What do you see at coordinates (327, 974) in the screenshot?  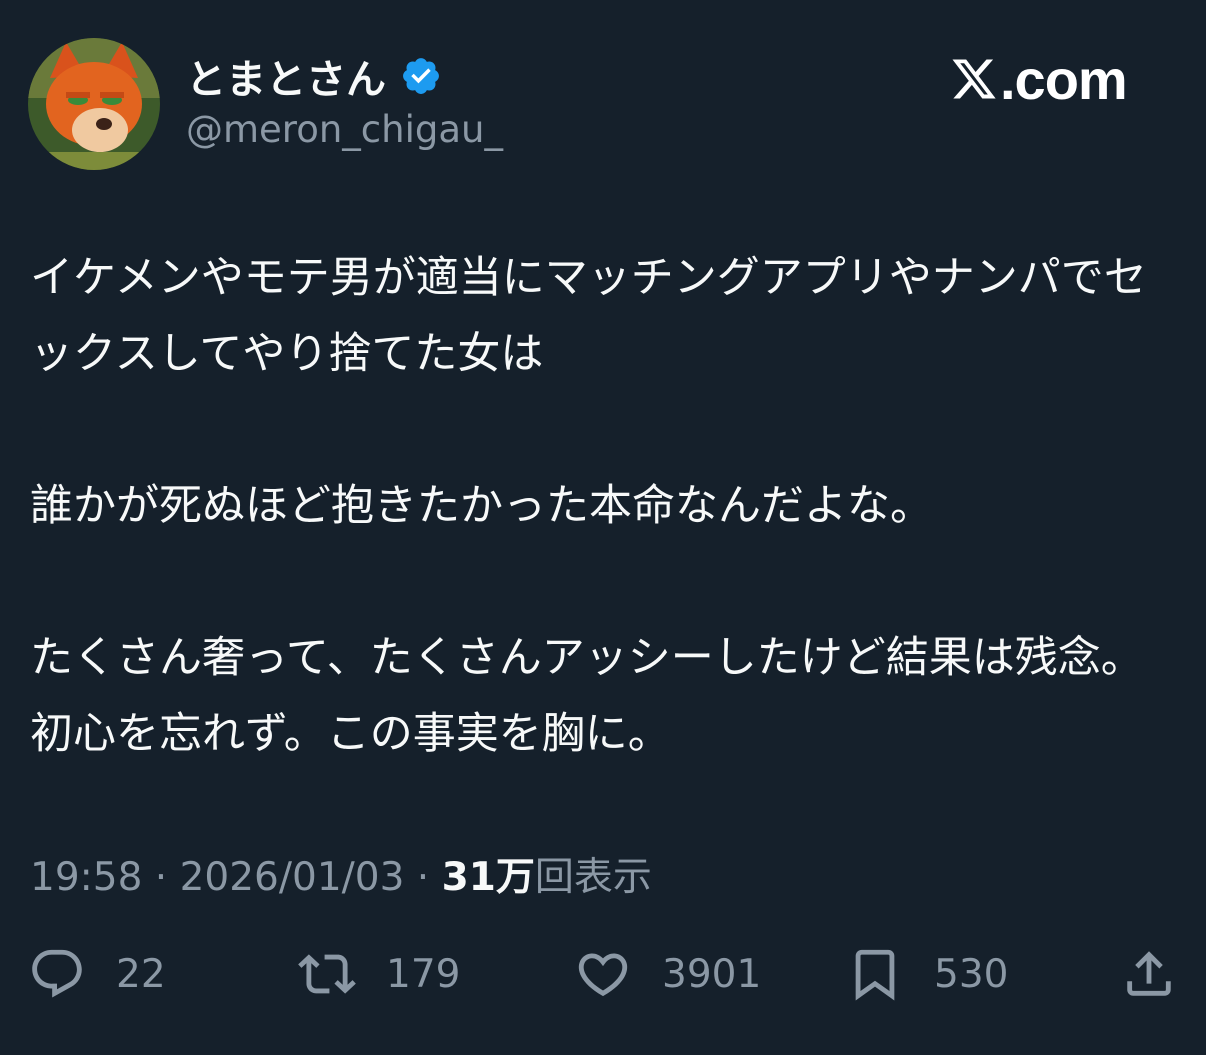 I see `repost-arrows-icon` at bounding box center [327, 974].